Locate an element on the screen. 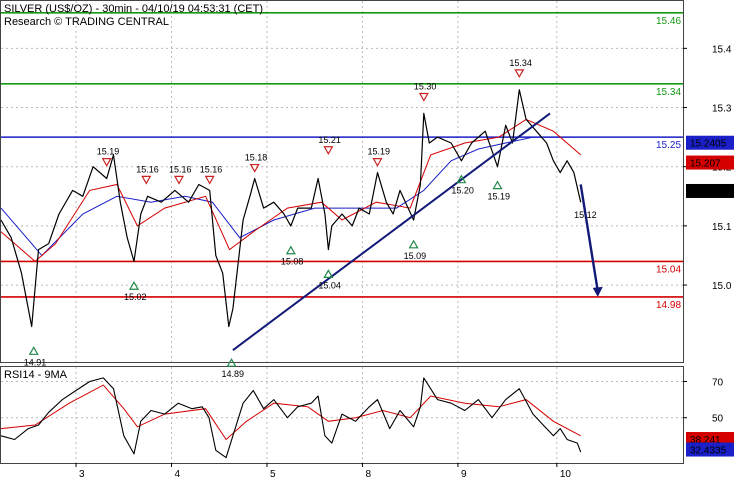  low-label: 14.89 is located at coordinates (233, 374).